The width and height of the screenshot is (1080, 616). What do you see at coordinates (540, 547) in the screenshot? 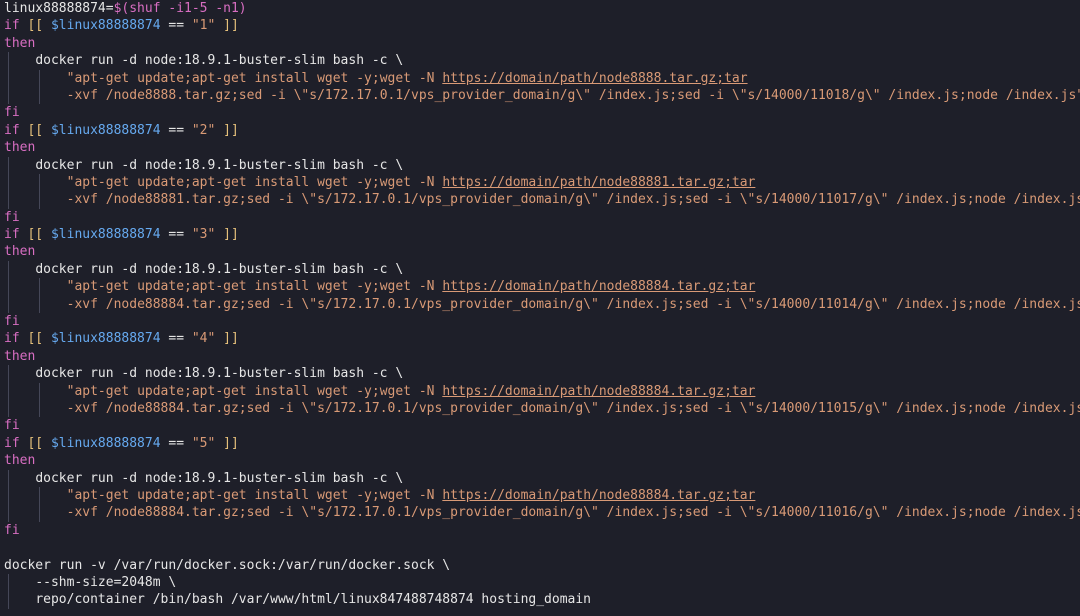
I see `code-line` at bounding box center [540, 547].